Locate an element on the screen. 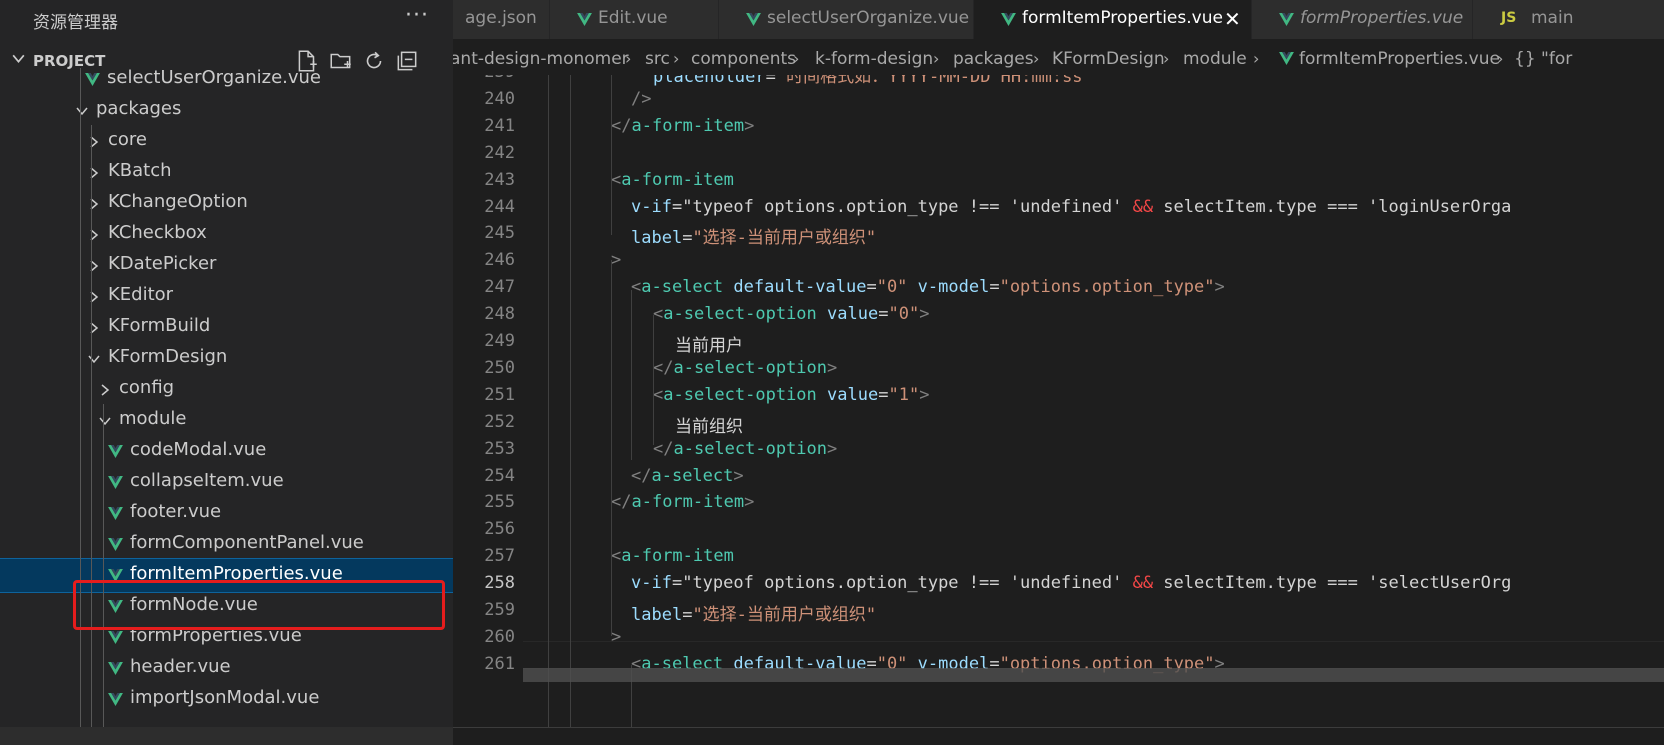 The width and height of the screenshot is (1664, 745). folder-tree-item: KChangeOption is located at coordinates (226, 203).